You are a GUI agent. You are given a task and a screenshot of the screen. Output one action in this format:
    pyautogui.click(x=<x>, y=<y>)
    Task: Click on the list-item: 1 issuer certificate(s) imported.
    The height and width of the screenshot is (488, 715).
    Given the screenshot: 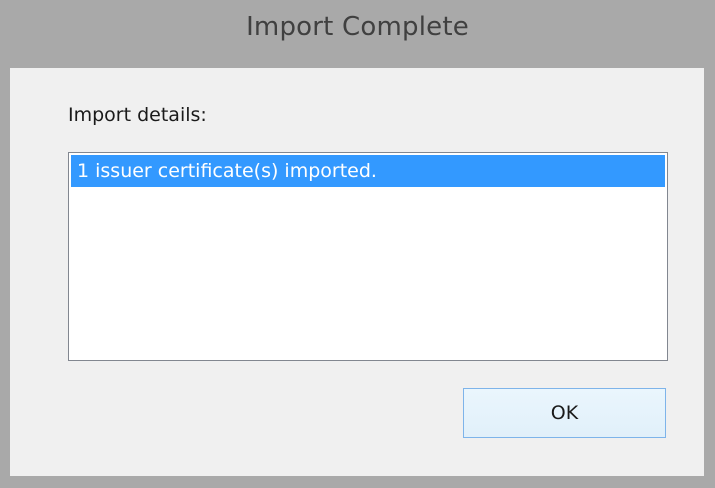 What is the action you would take?
    pyautogui.click(x=368, y=171)
    